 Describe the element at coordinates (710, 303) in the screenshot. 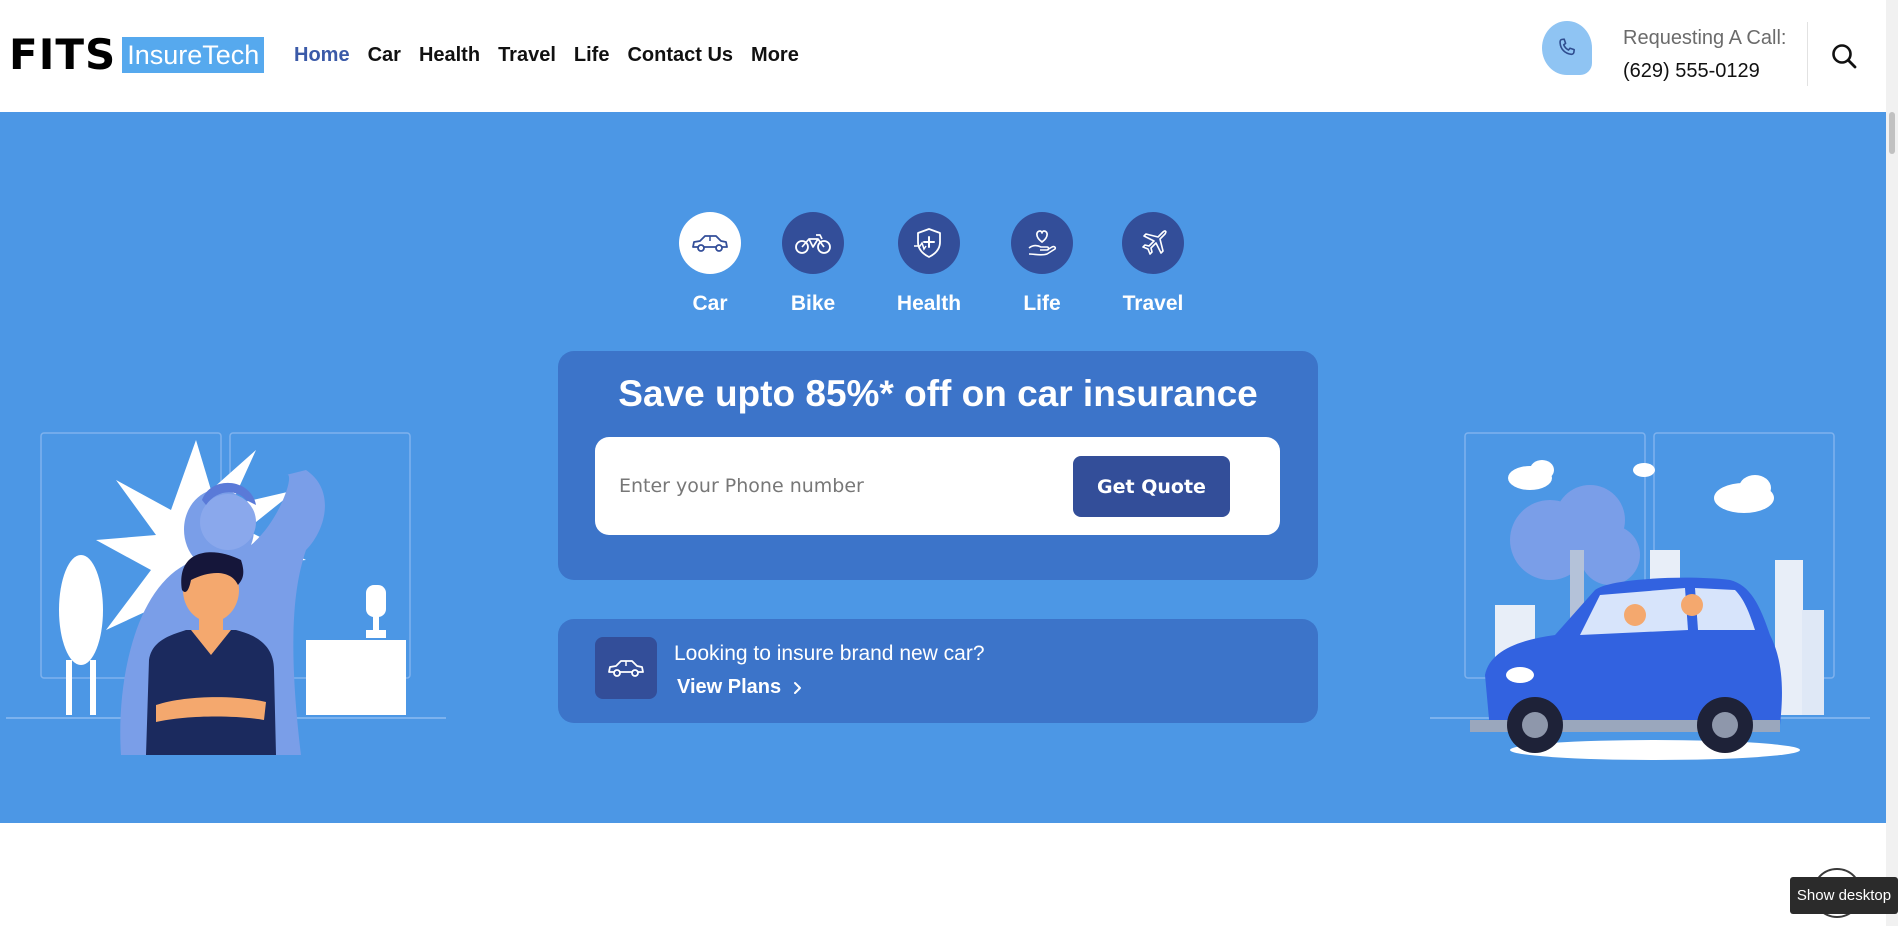

I see `tab-car-label: Car` at that location.